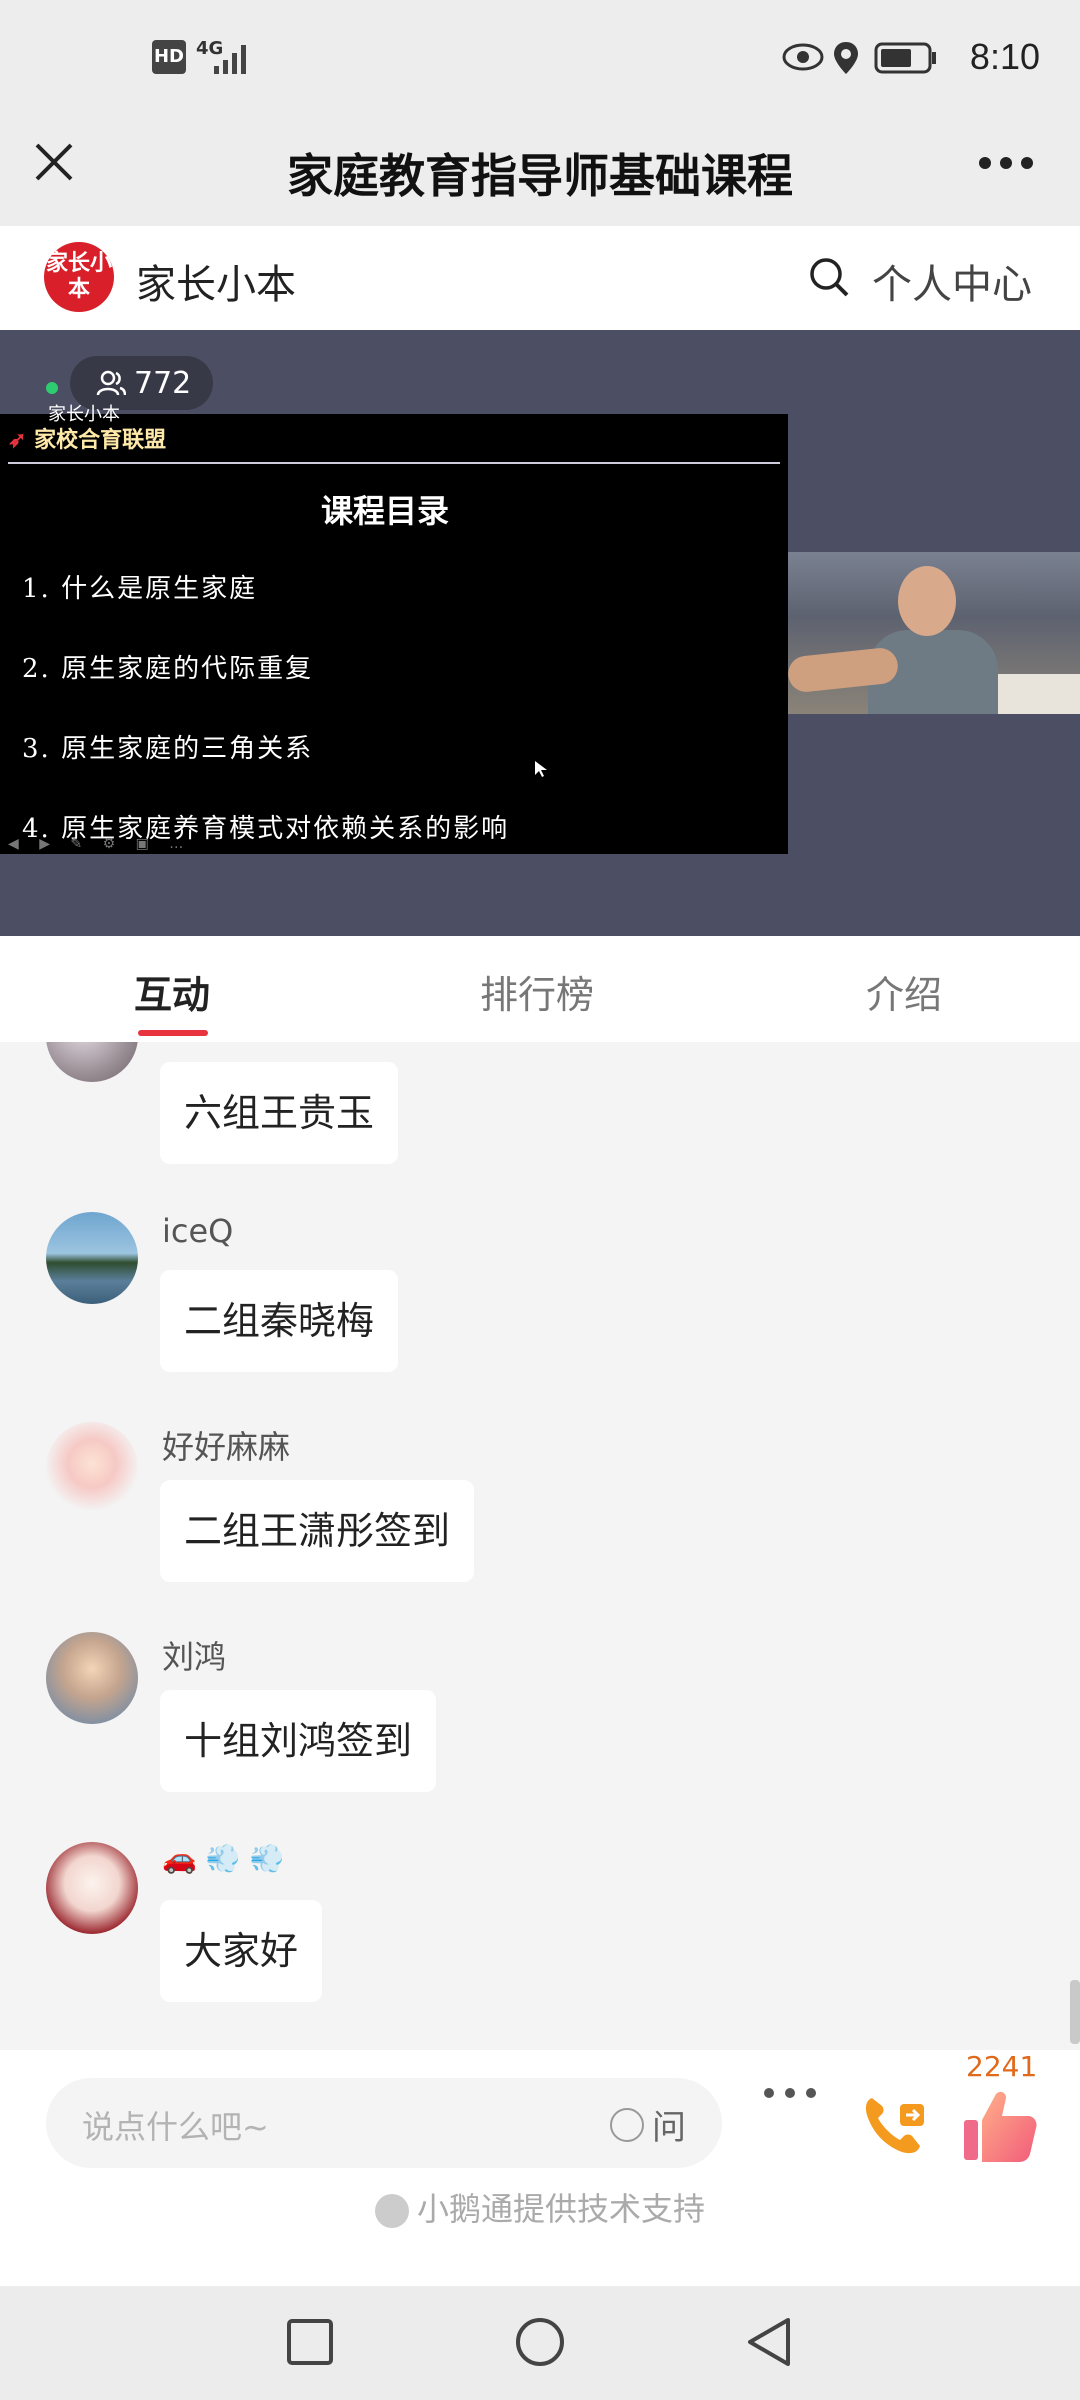  I want to click on more-menu-icon, so click(1006, 163).